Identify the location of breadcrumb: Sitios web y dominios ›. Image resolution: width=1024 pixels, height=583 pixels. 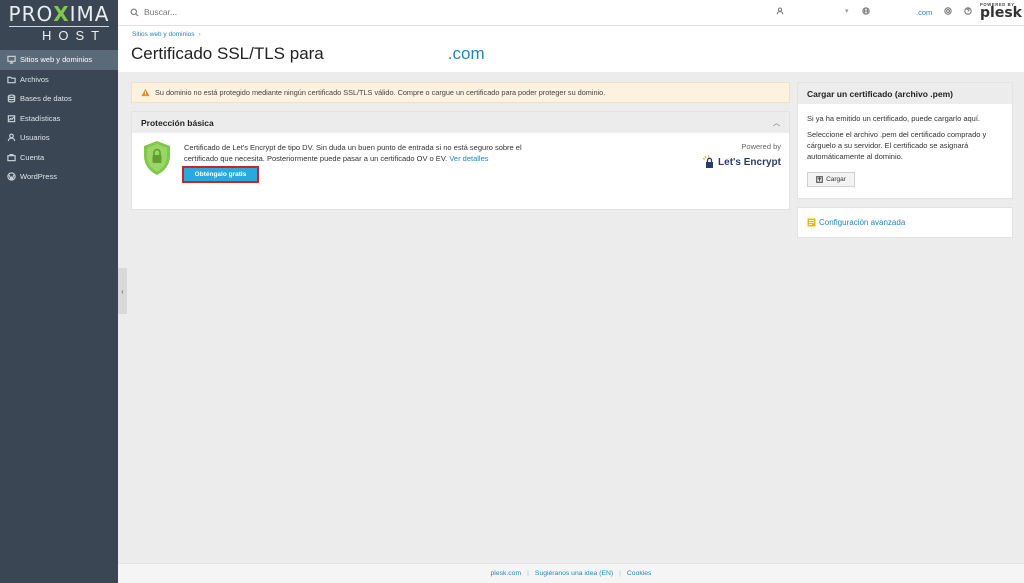
(166, 34).